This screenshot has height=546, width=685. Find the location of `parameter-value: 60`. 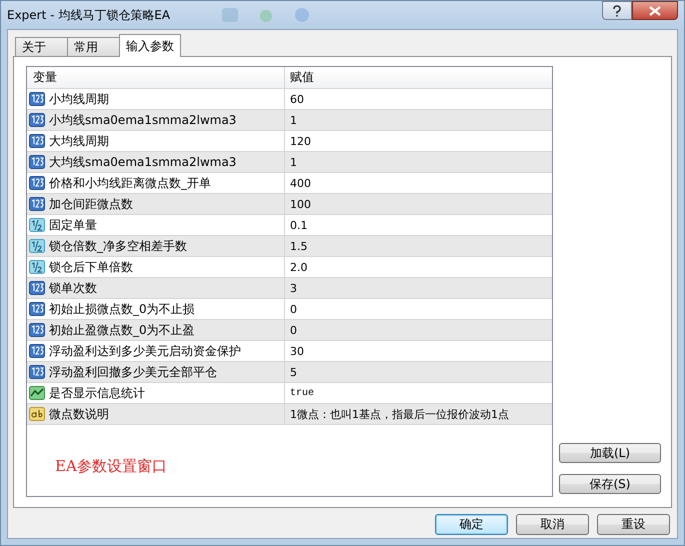

parameter-value: 60 is located at coordinates (297, 99).